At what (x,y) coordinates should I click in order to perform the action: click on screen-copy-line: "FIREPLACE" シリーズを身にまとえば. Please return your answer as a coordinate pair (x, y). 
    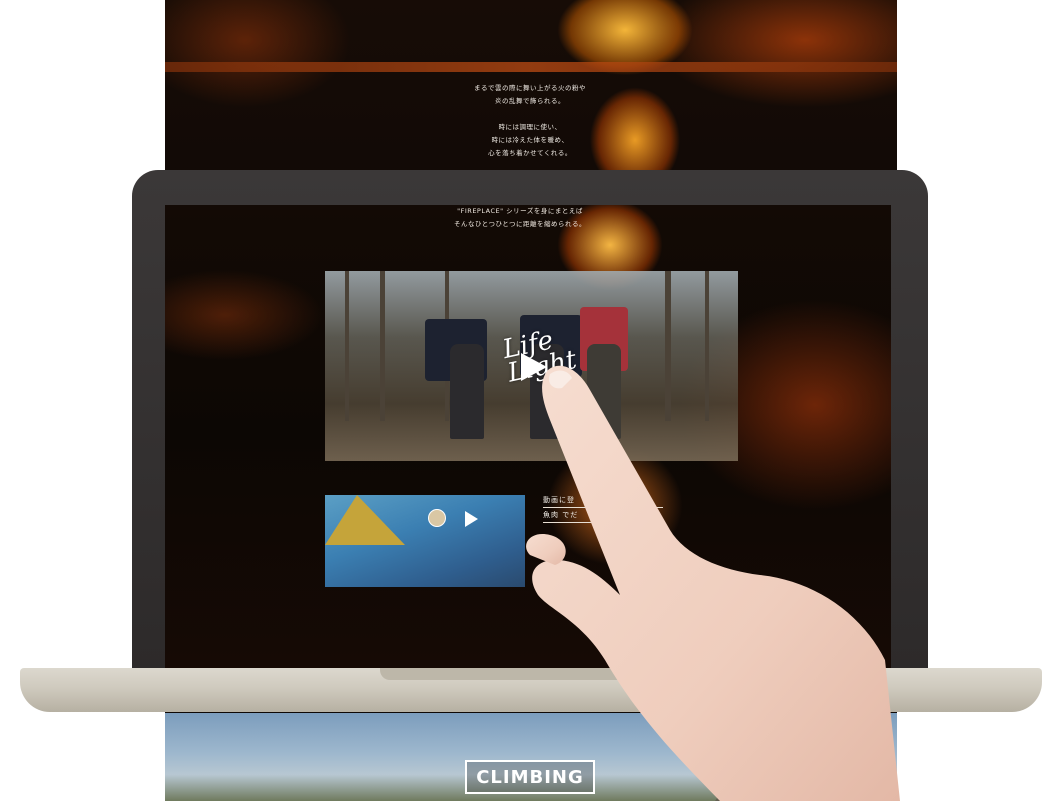
    Looking at the image, I should click on (520, 211).